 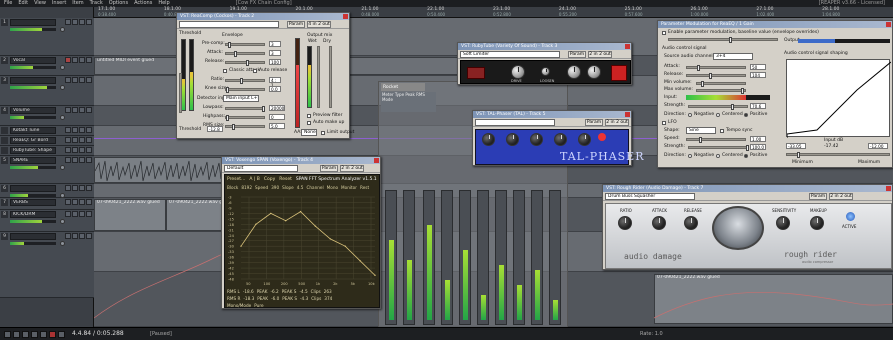 What do you see at coordinates (33, 202) in the screenshot?
I see `track-name: VERBS` at bounding box center [33, 202].